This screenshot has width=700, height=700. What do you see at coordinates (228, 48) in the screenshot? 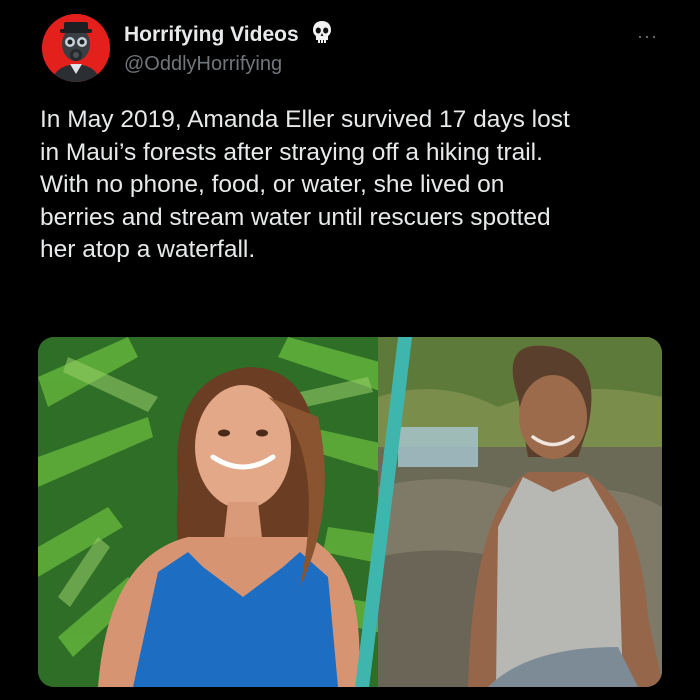
I see `author-info: Horrifying Videos @OddlyHorrifying` at bounding box center [228, 48].